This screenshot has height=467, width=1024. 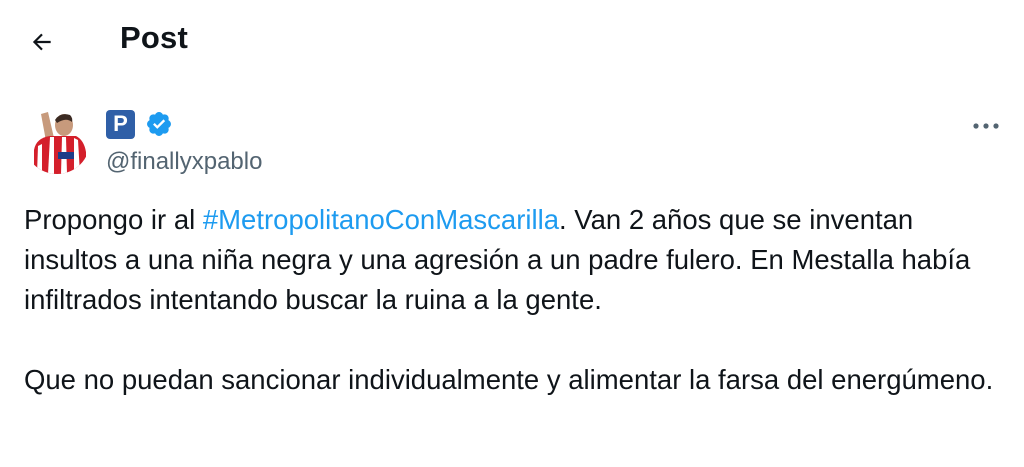 What do you see at coordinates (159, 124) in the screenshot?
I see `verified-badge-icon` at bounding box center [159, 124].